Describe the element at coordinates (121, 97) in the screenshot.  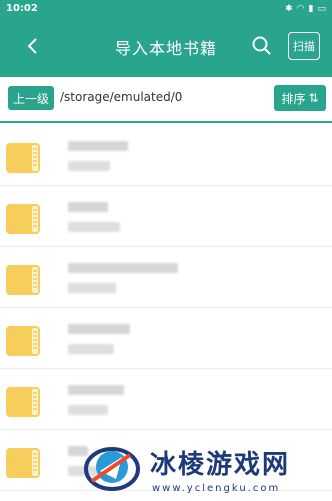
I see `current-path: /storage/emulated/0` at that location.